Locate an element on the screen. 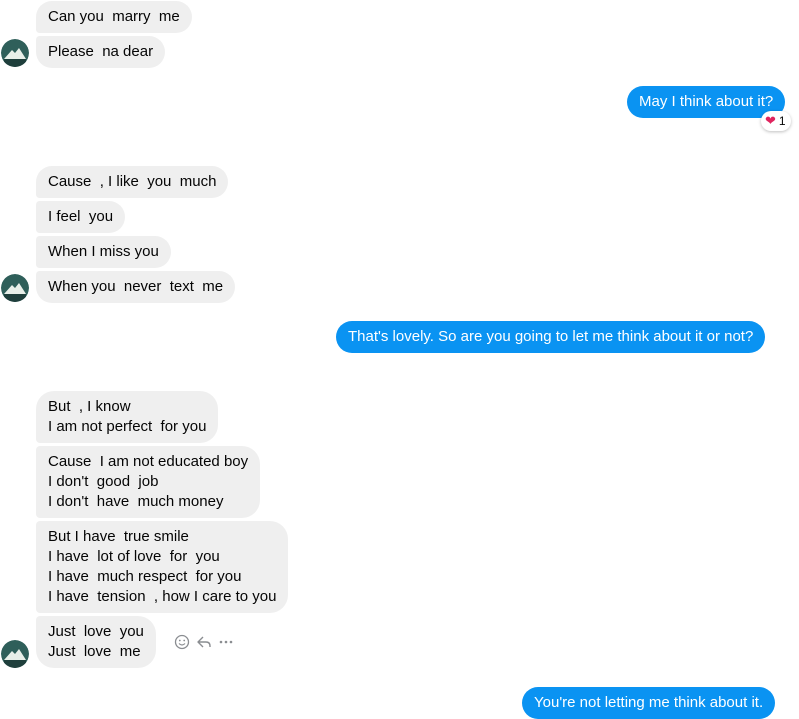 The height and width of the screenshot is (719, 799). reaction-count: 1 is located at coordinates (782, 121).